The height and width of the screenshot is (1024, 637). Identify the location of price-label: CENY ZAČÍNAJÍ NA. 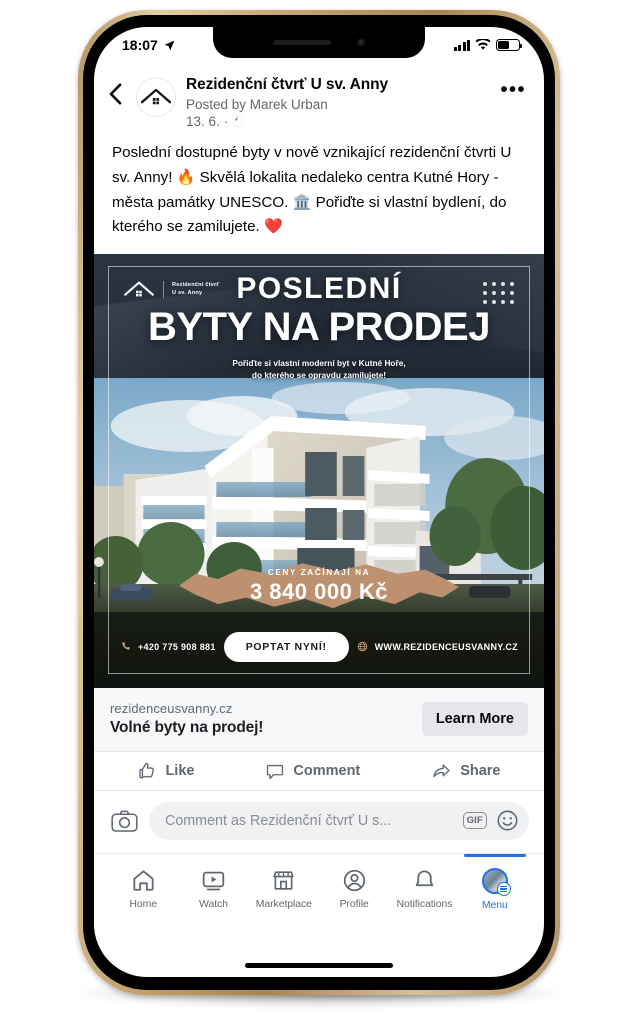
(319, 573).